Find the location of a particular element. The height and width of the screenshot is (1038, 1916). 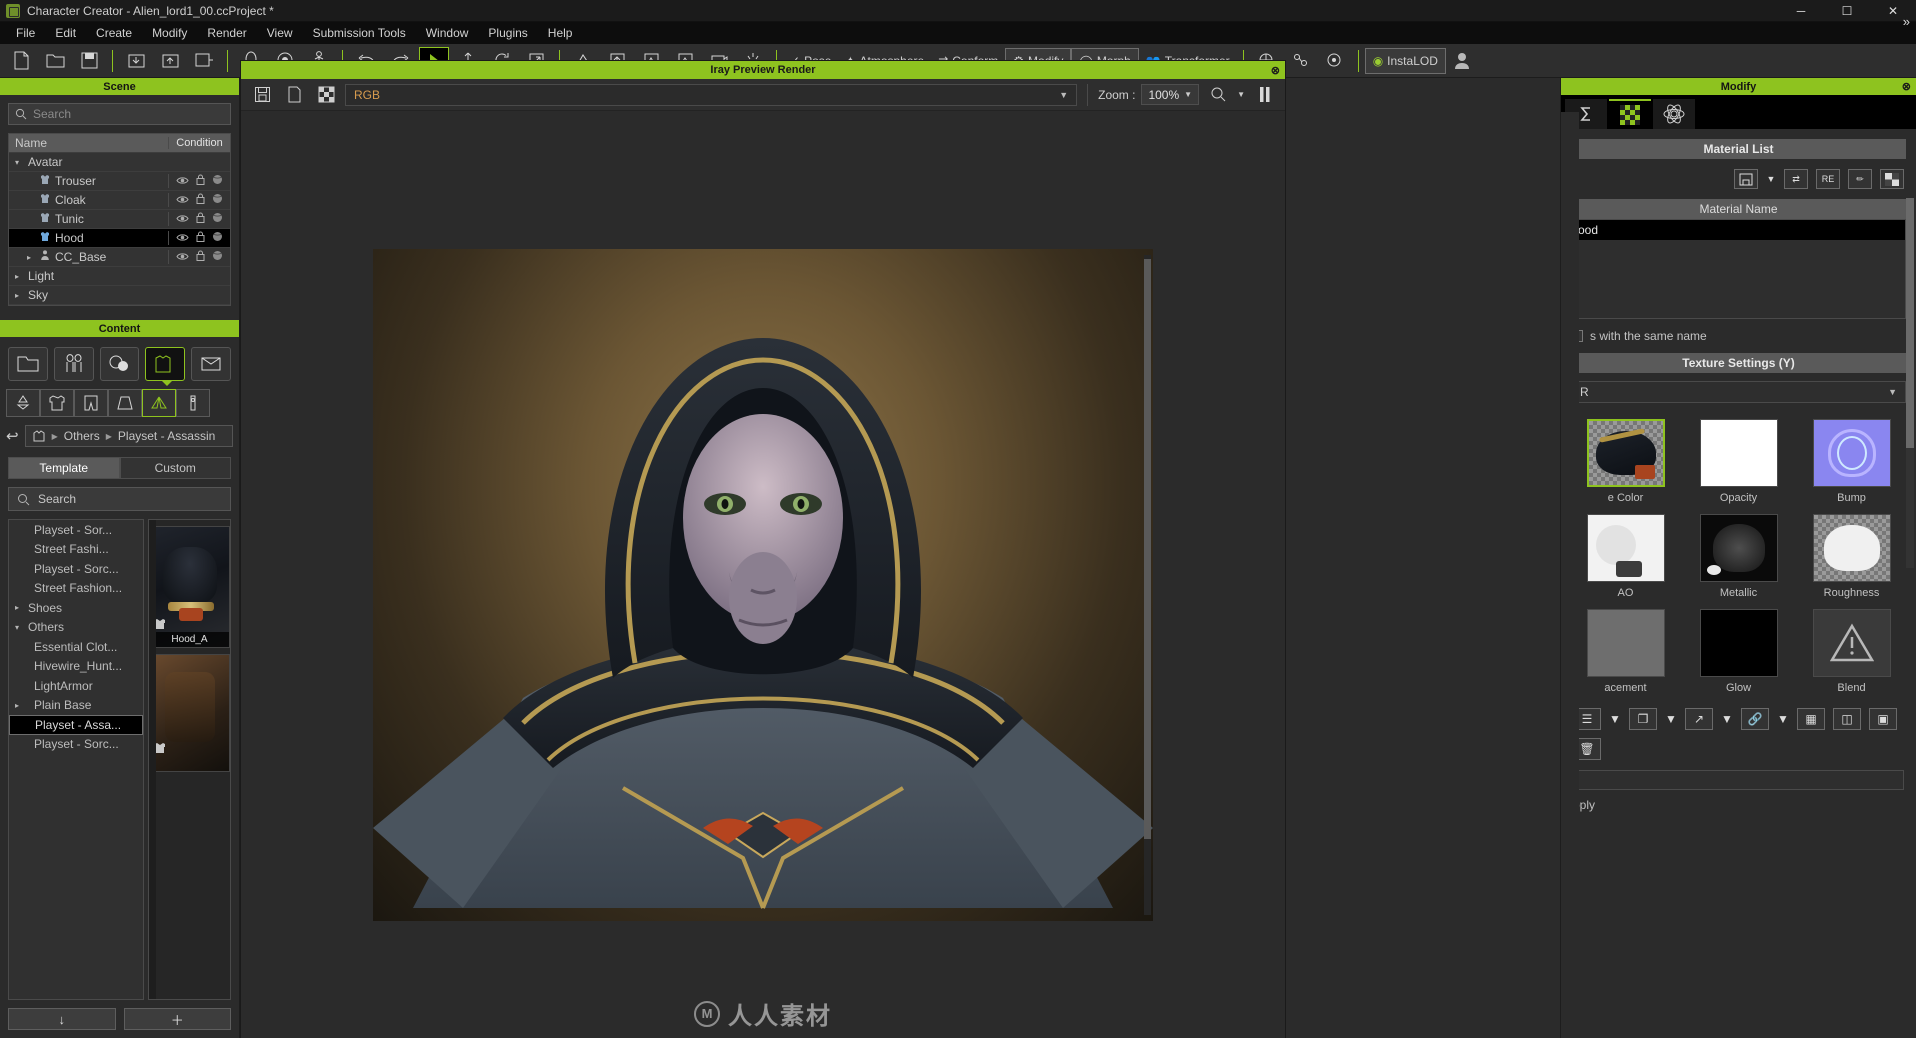

copy-icon is located at coordinates (294, 95).